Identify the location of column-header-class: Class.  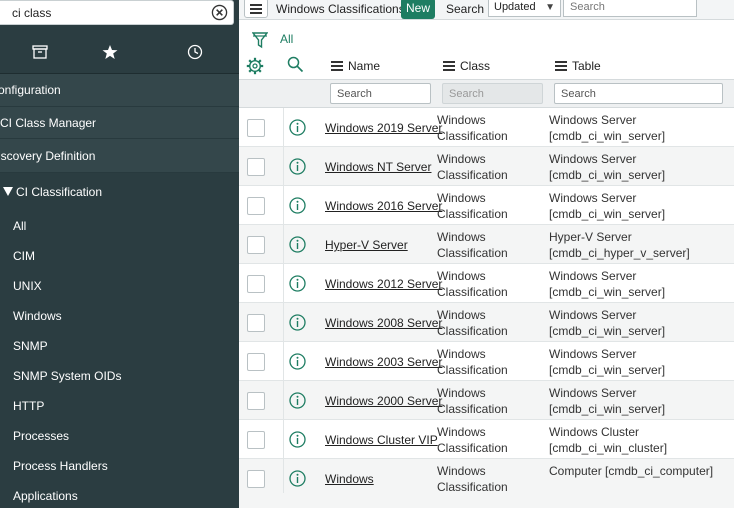
(466, 66).